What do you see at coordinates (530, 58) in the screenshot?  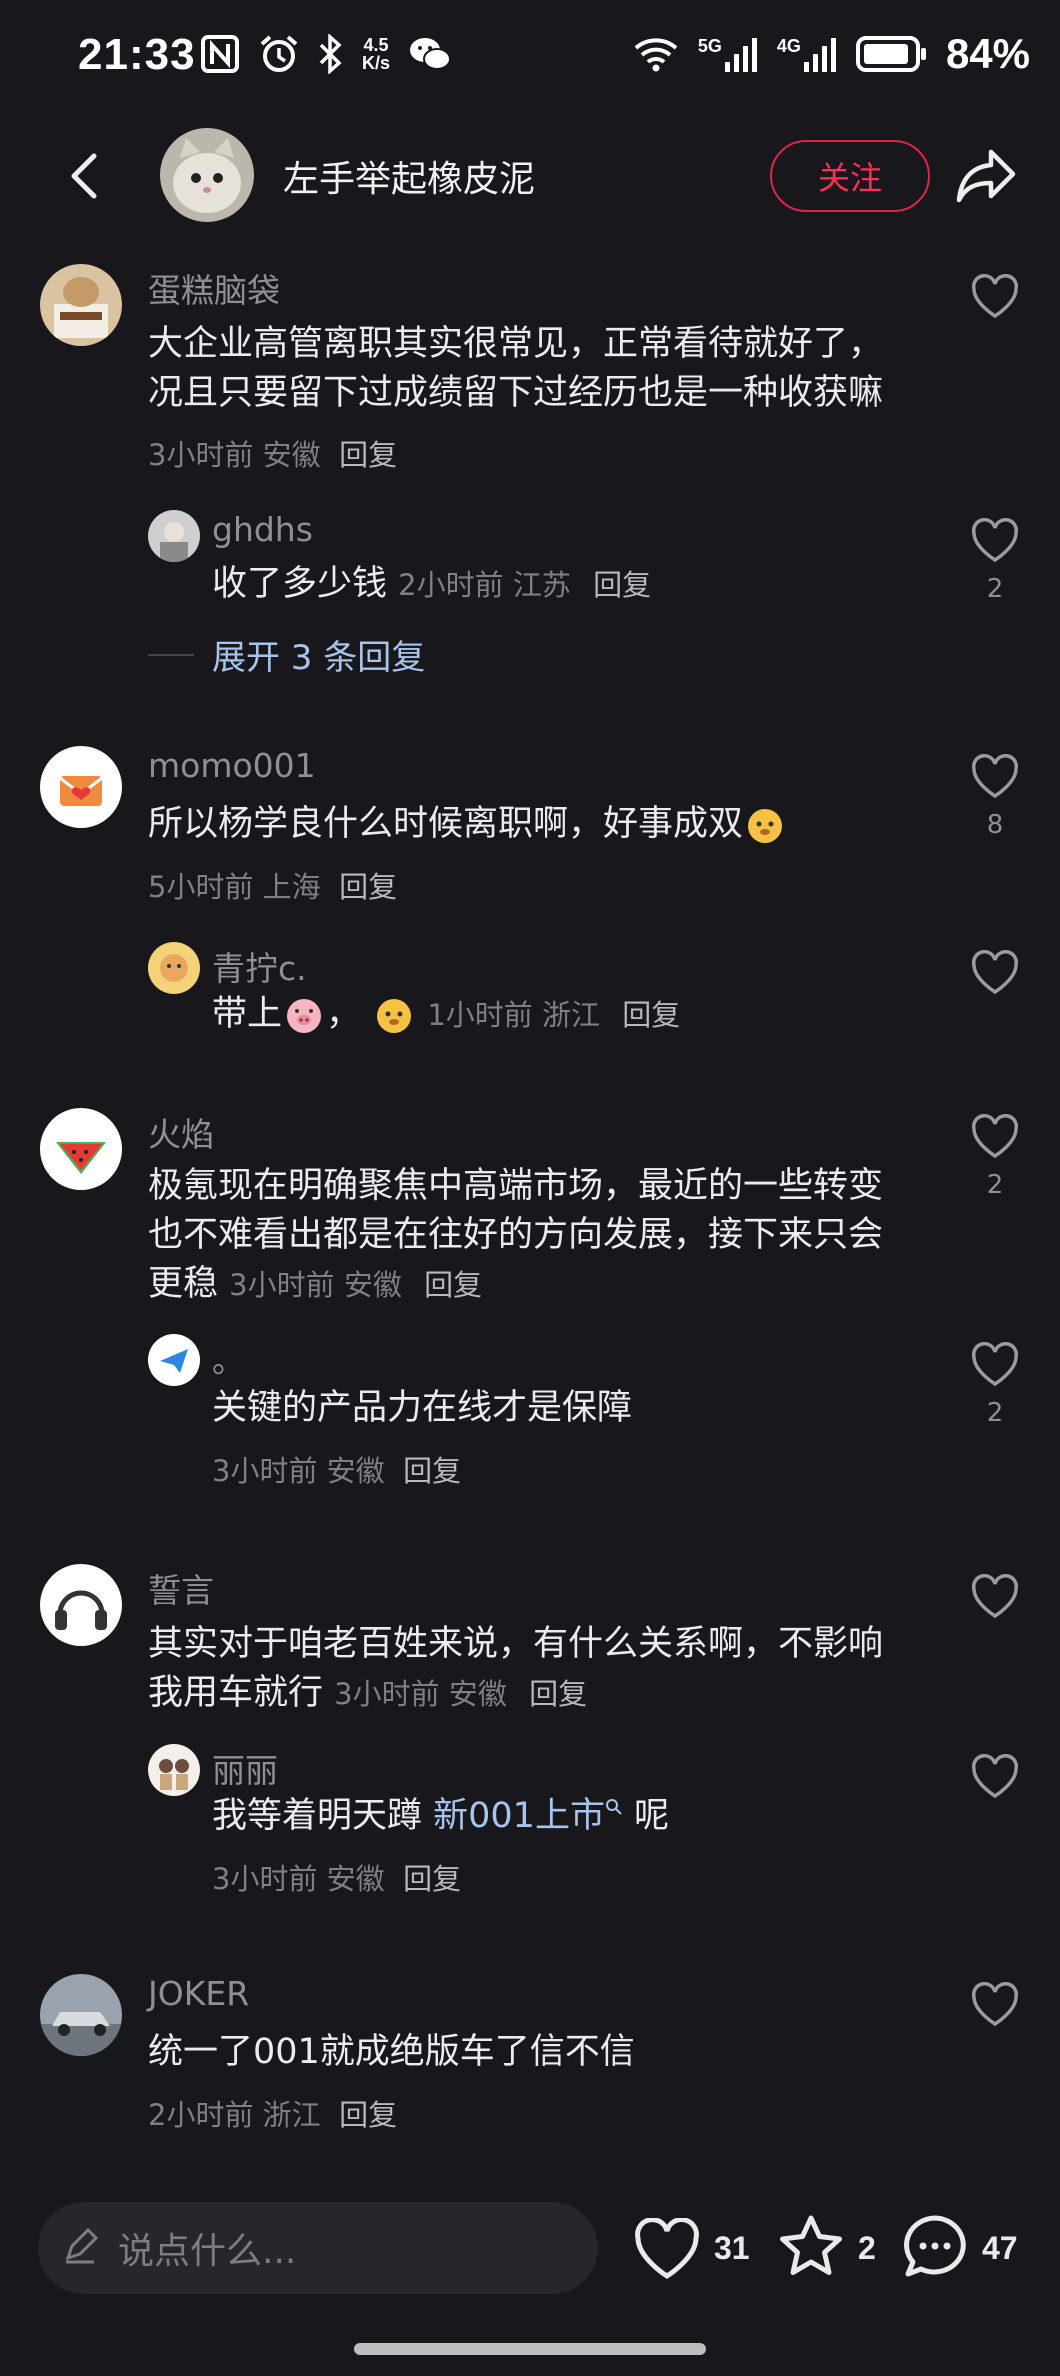 I see `status-bar: 21:33 4.5 K/s 5G 4G 84%` at bounding box center [530, 58].